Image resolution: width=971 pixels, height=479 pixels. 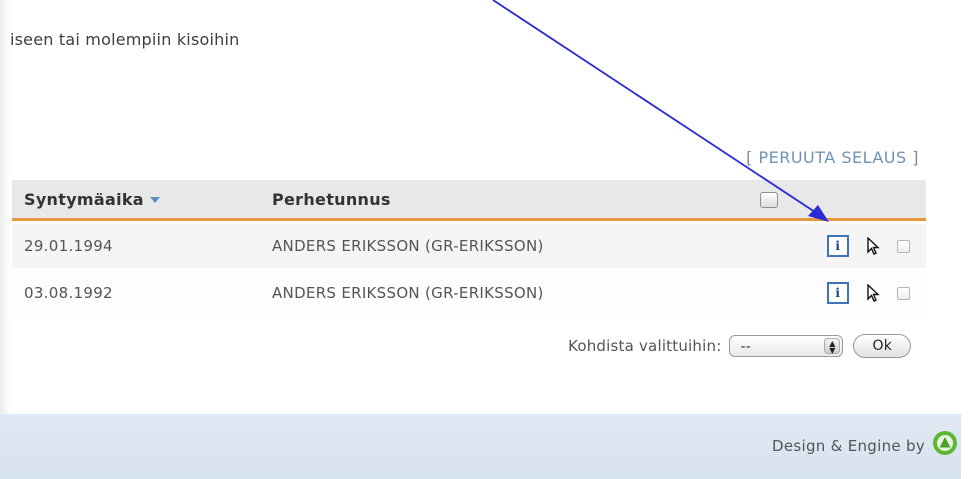 What do you see at coordinates (837, 200) in the screenshot?
I see `column-header-actions` at bounding box center [837, 200].